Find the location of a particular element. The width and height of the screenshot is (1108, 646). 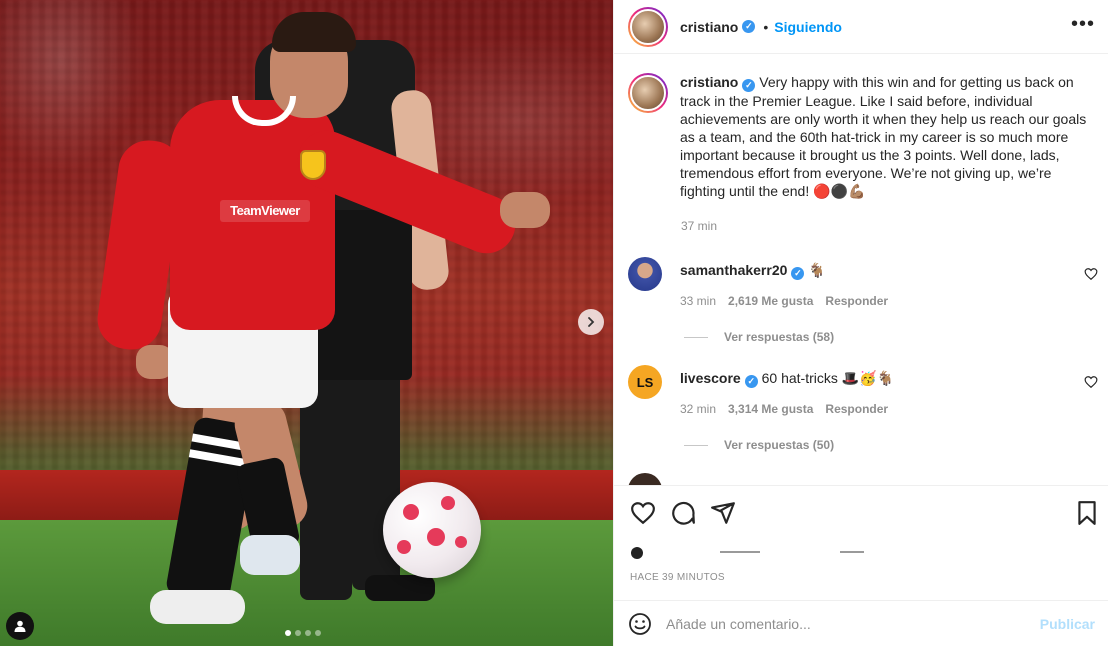

comment-likes: 2,619 Me gusta is located at coordinates (770, 301).